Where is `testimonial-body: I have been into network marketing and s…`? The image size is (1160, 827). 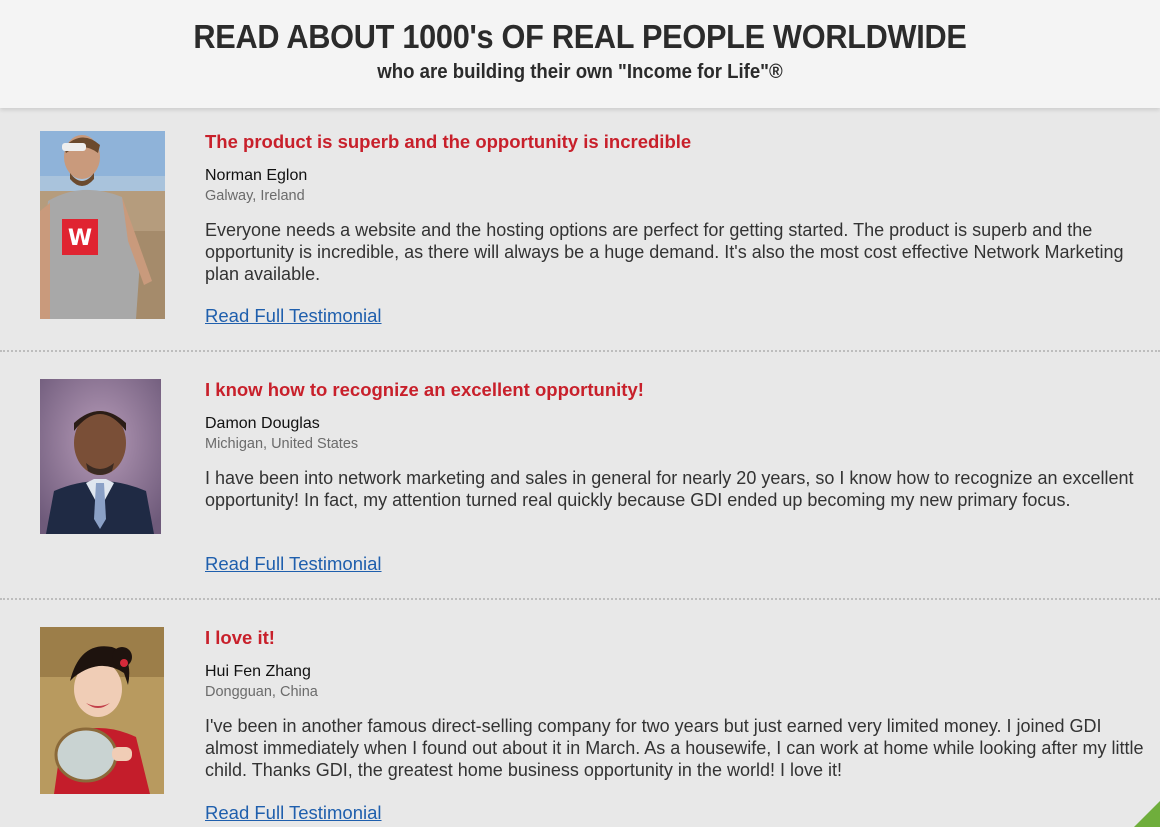 testimonial-body: I have been into network marketing and s… is located at coordinates (669, 489).